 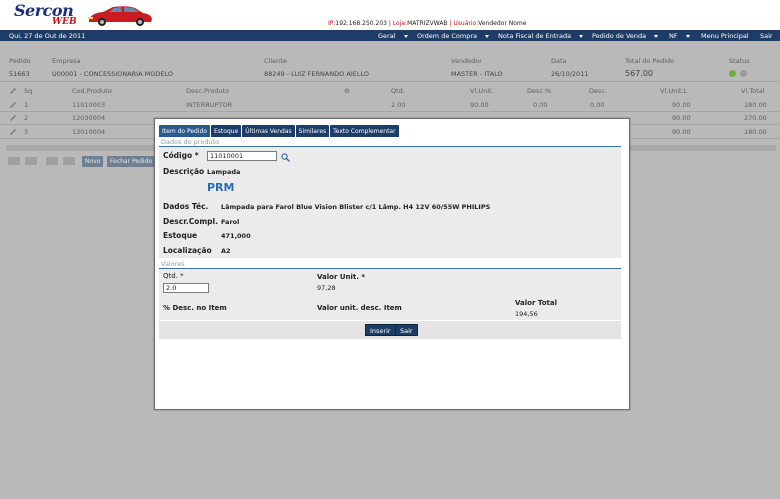 I want to click on section-title-valores: Valores, so click(x=173, y=264).